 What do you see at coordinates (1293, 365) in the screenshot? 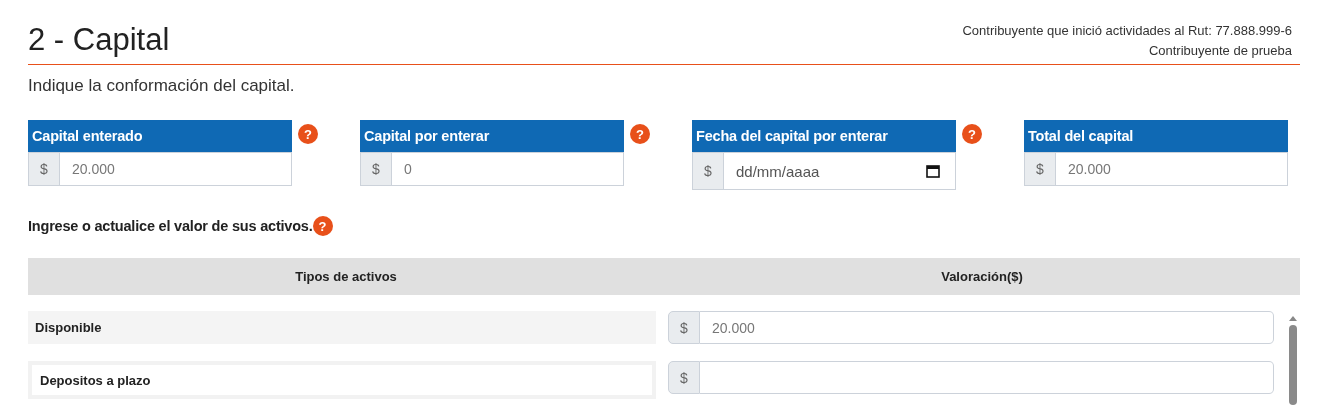
I see `scrollbar-thumb` at bounding box center [1293, 365].